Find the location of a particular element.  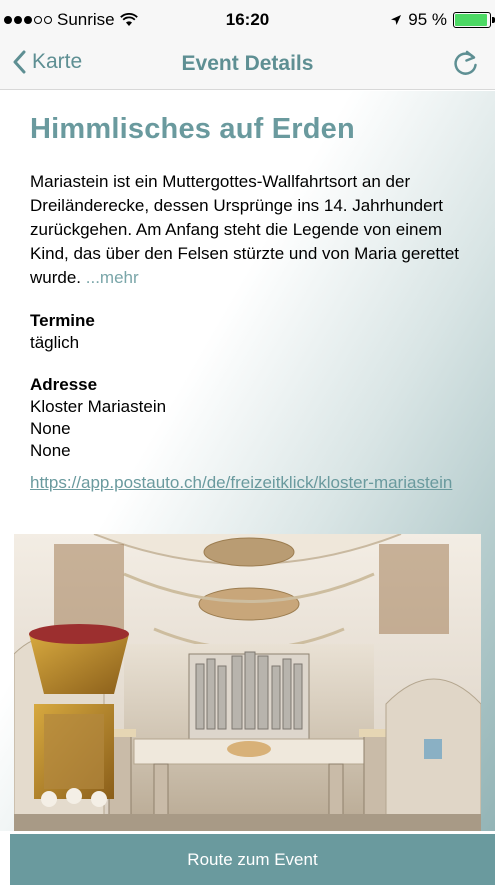

page-title: Event Details is located at coordinates (247, 63).